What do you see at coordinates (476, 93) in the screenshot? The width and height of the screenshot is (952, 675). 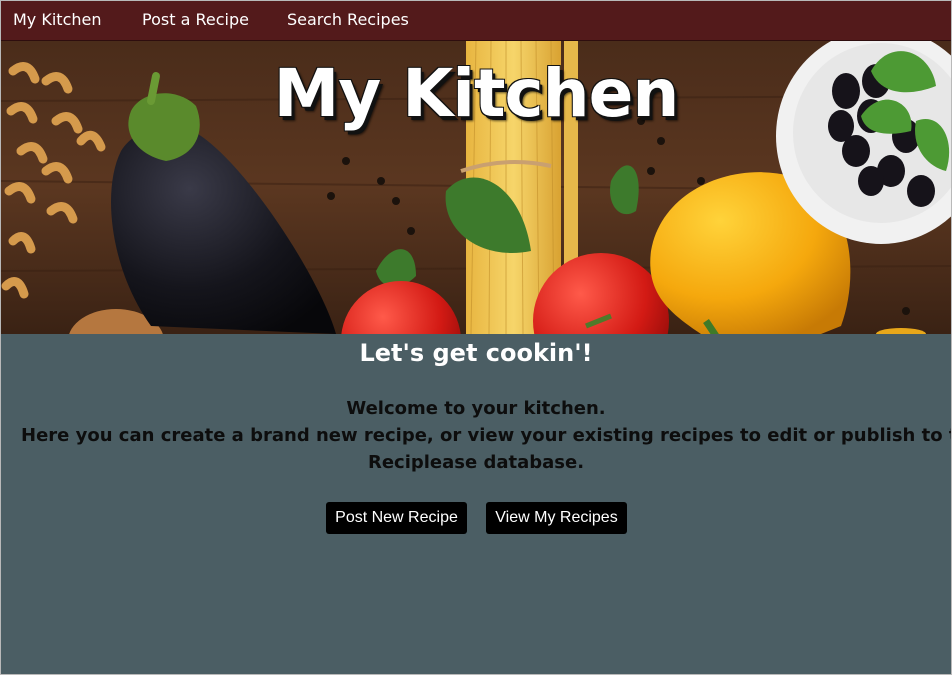 I see `hero-title: My Kitchen` at bounding box center [476, 93].